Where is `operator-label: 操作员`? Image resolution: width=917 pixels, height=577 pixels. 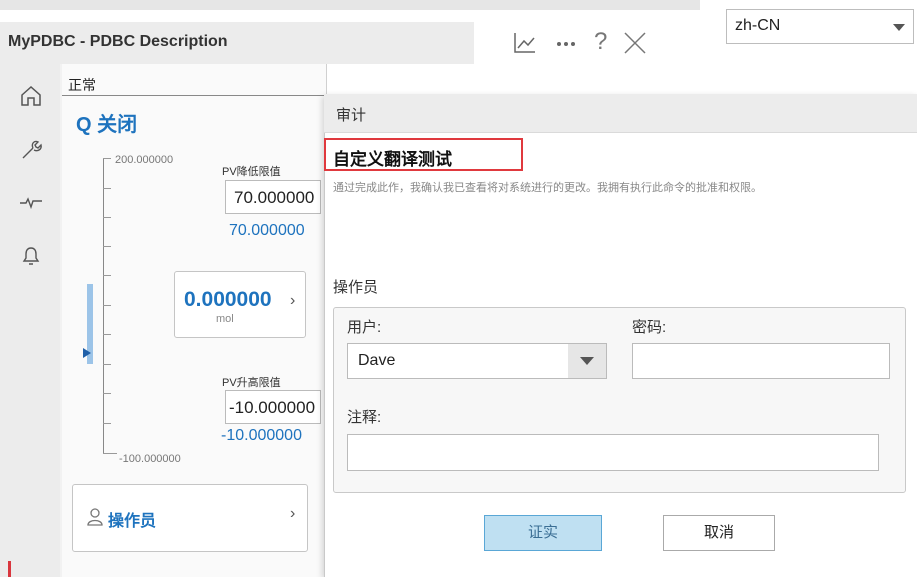 operator-label: 操作员 is located at coordinates (132, 521).